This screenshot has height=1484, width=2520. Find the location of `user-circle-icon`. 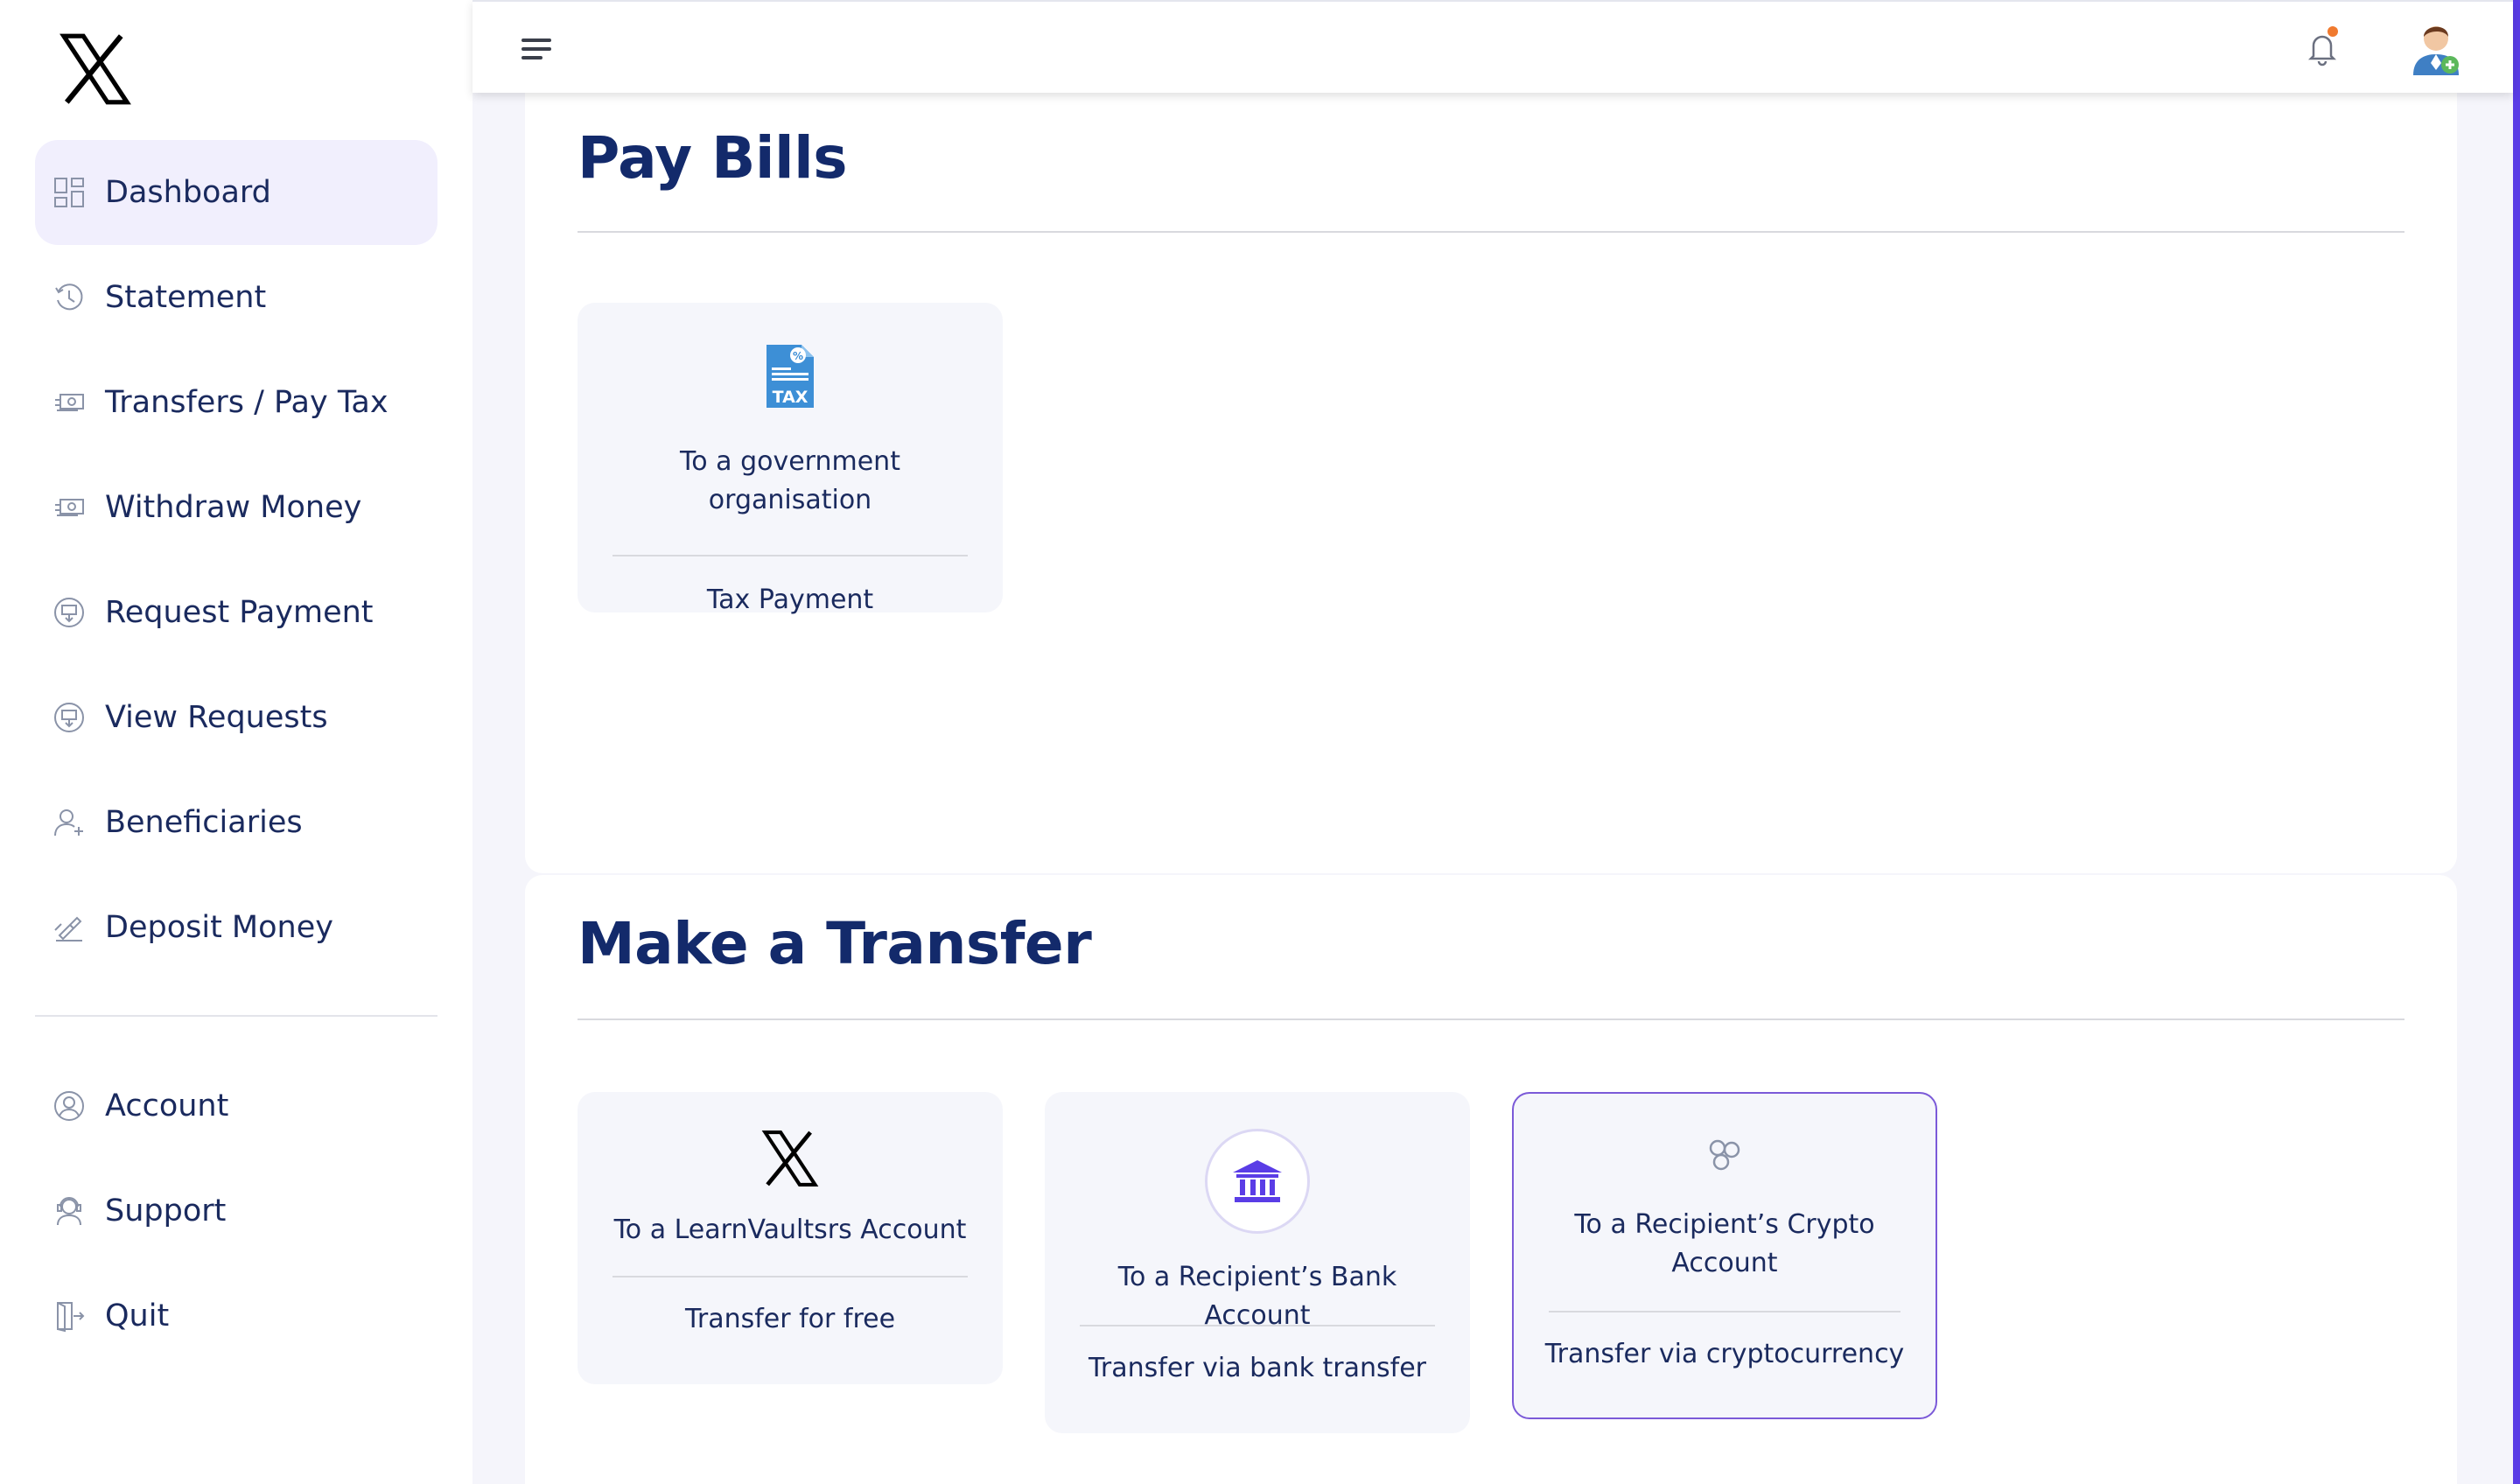

user-circle-icon is located at coordinates (69, 1106).